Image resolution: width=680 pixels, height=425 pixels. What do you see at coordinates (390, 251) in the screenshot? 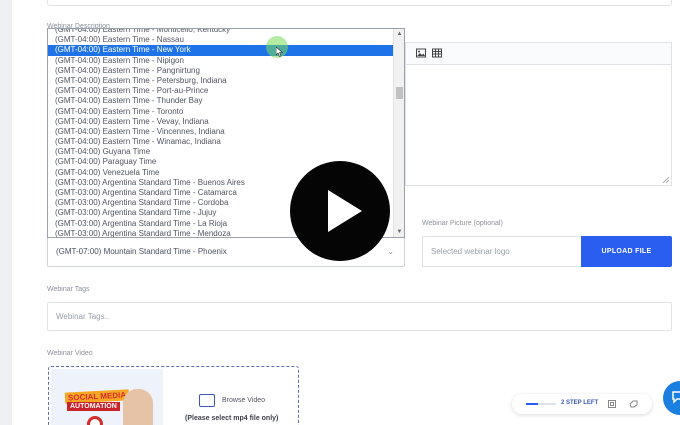
I see `chevron-down-icon: ⌄` at bounding box center [390, 251].